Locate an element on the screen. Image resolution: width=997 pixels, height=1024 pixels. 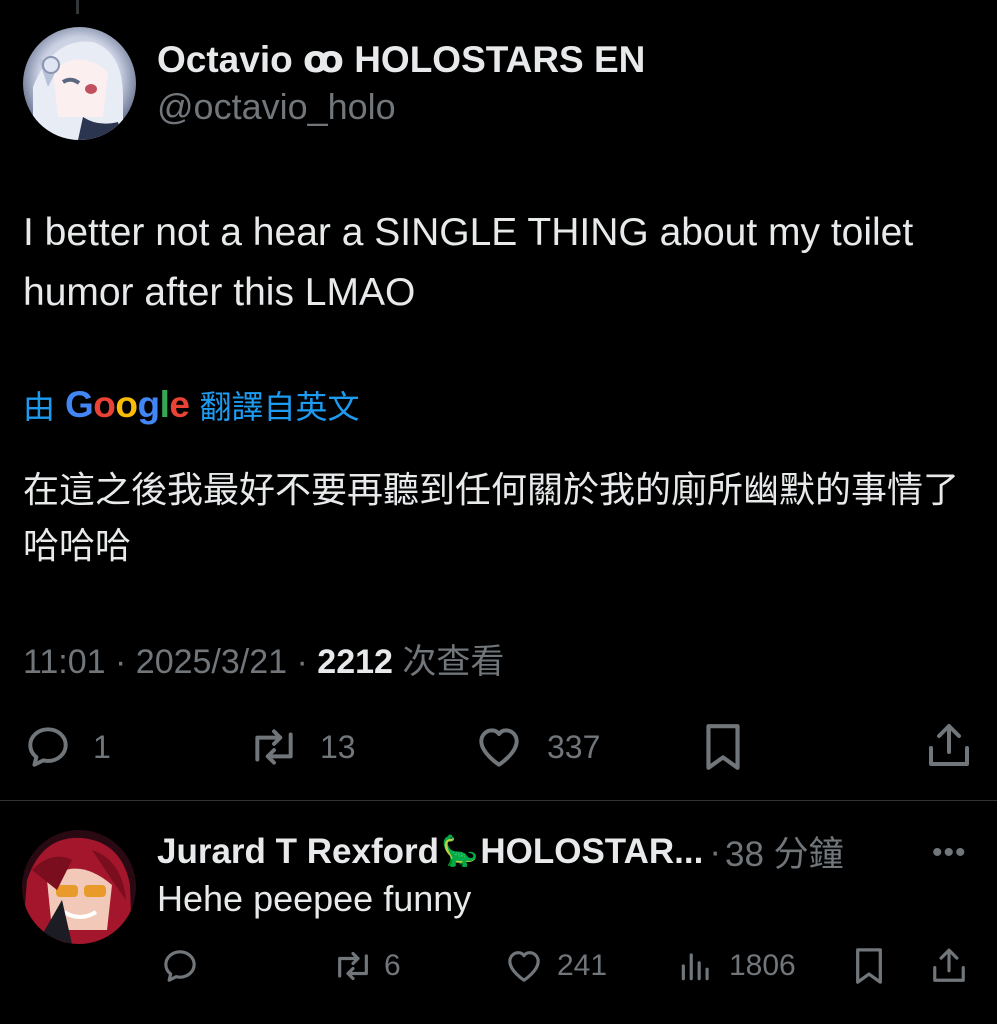
reply-text: Hehe peepee funny is located at coordinates (314, 898).